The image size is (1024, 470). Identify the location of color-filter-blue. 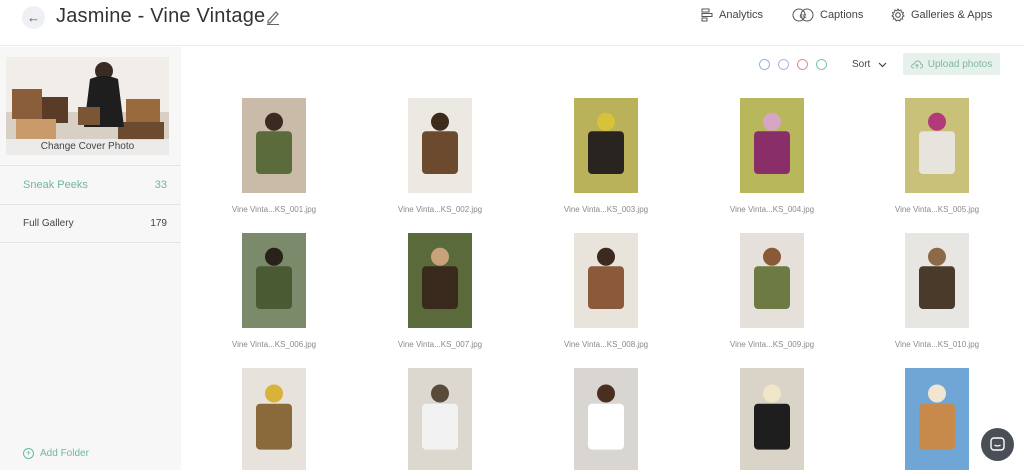
(764, 64).